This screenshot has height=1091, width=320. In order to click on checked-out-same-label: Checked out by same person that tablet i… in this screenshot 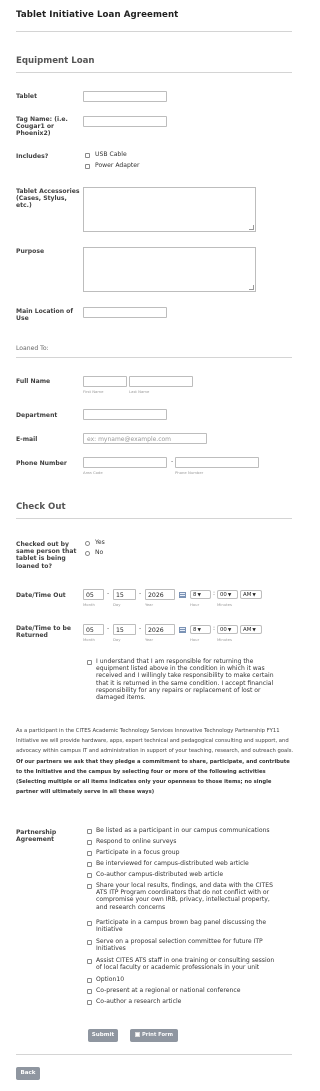, I will do `click(46, 555)`.